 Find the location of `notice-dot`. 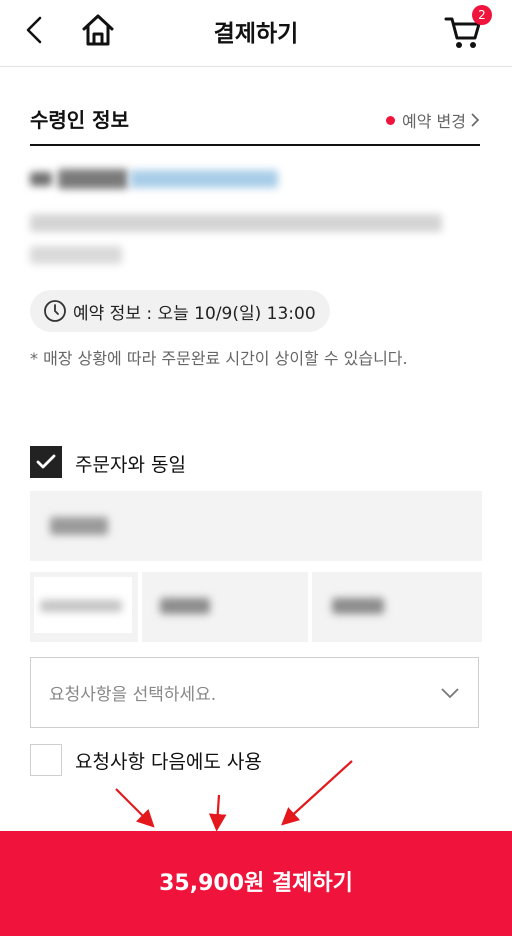

notice-dot is located at coordinates (391, 120).